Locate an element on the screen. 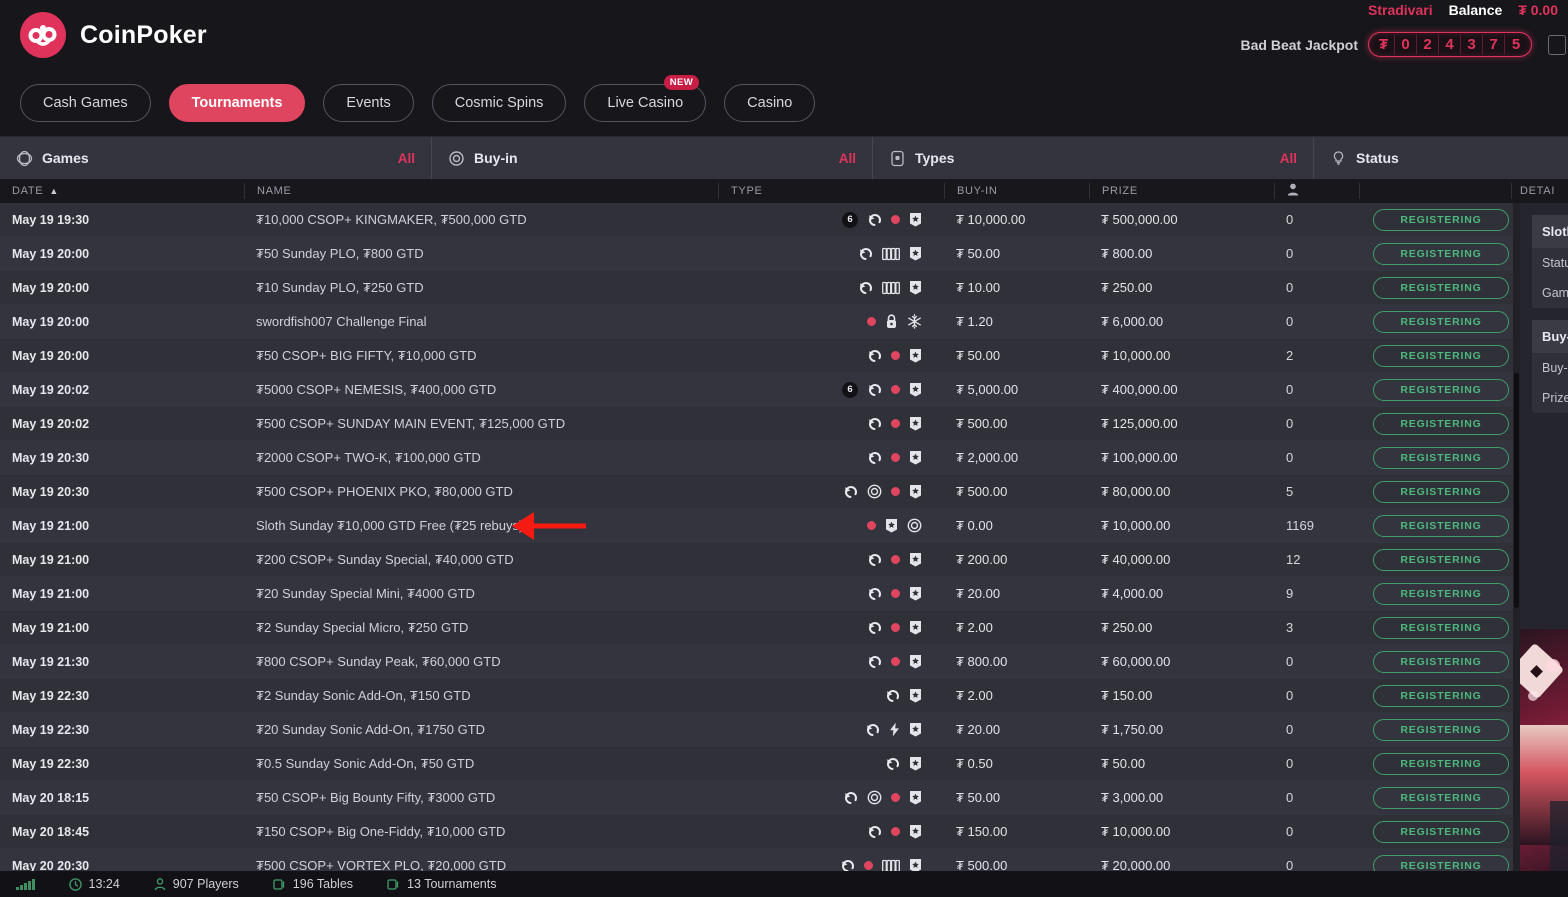 The height and width of the screenshot is (897, 1568). filter-types-value: All is located at coordinates (1288, 158).